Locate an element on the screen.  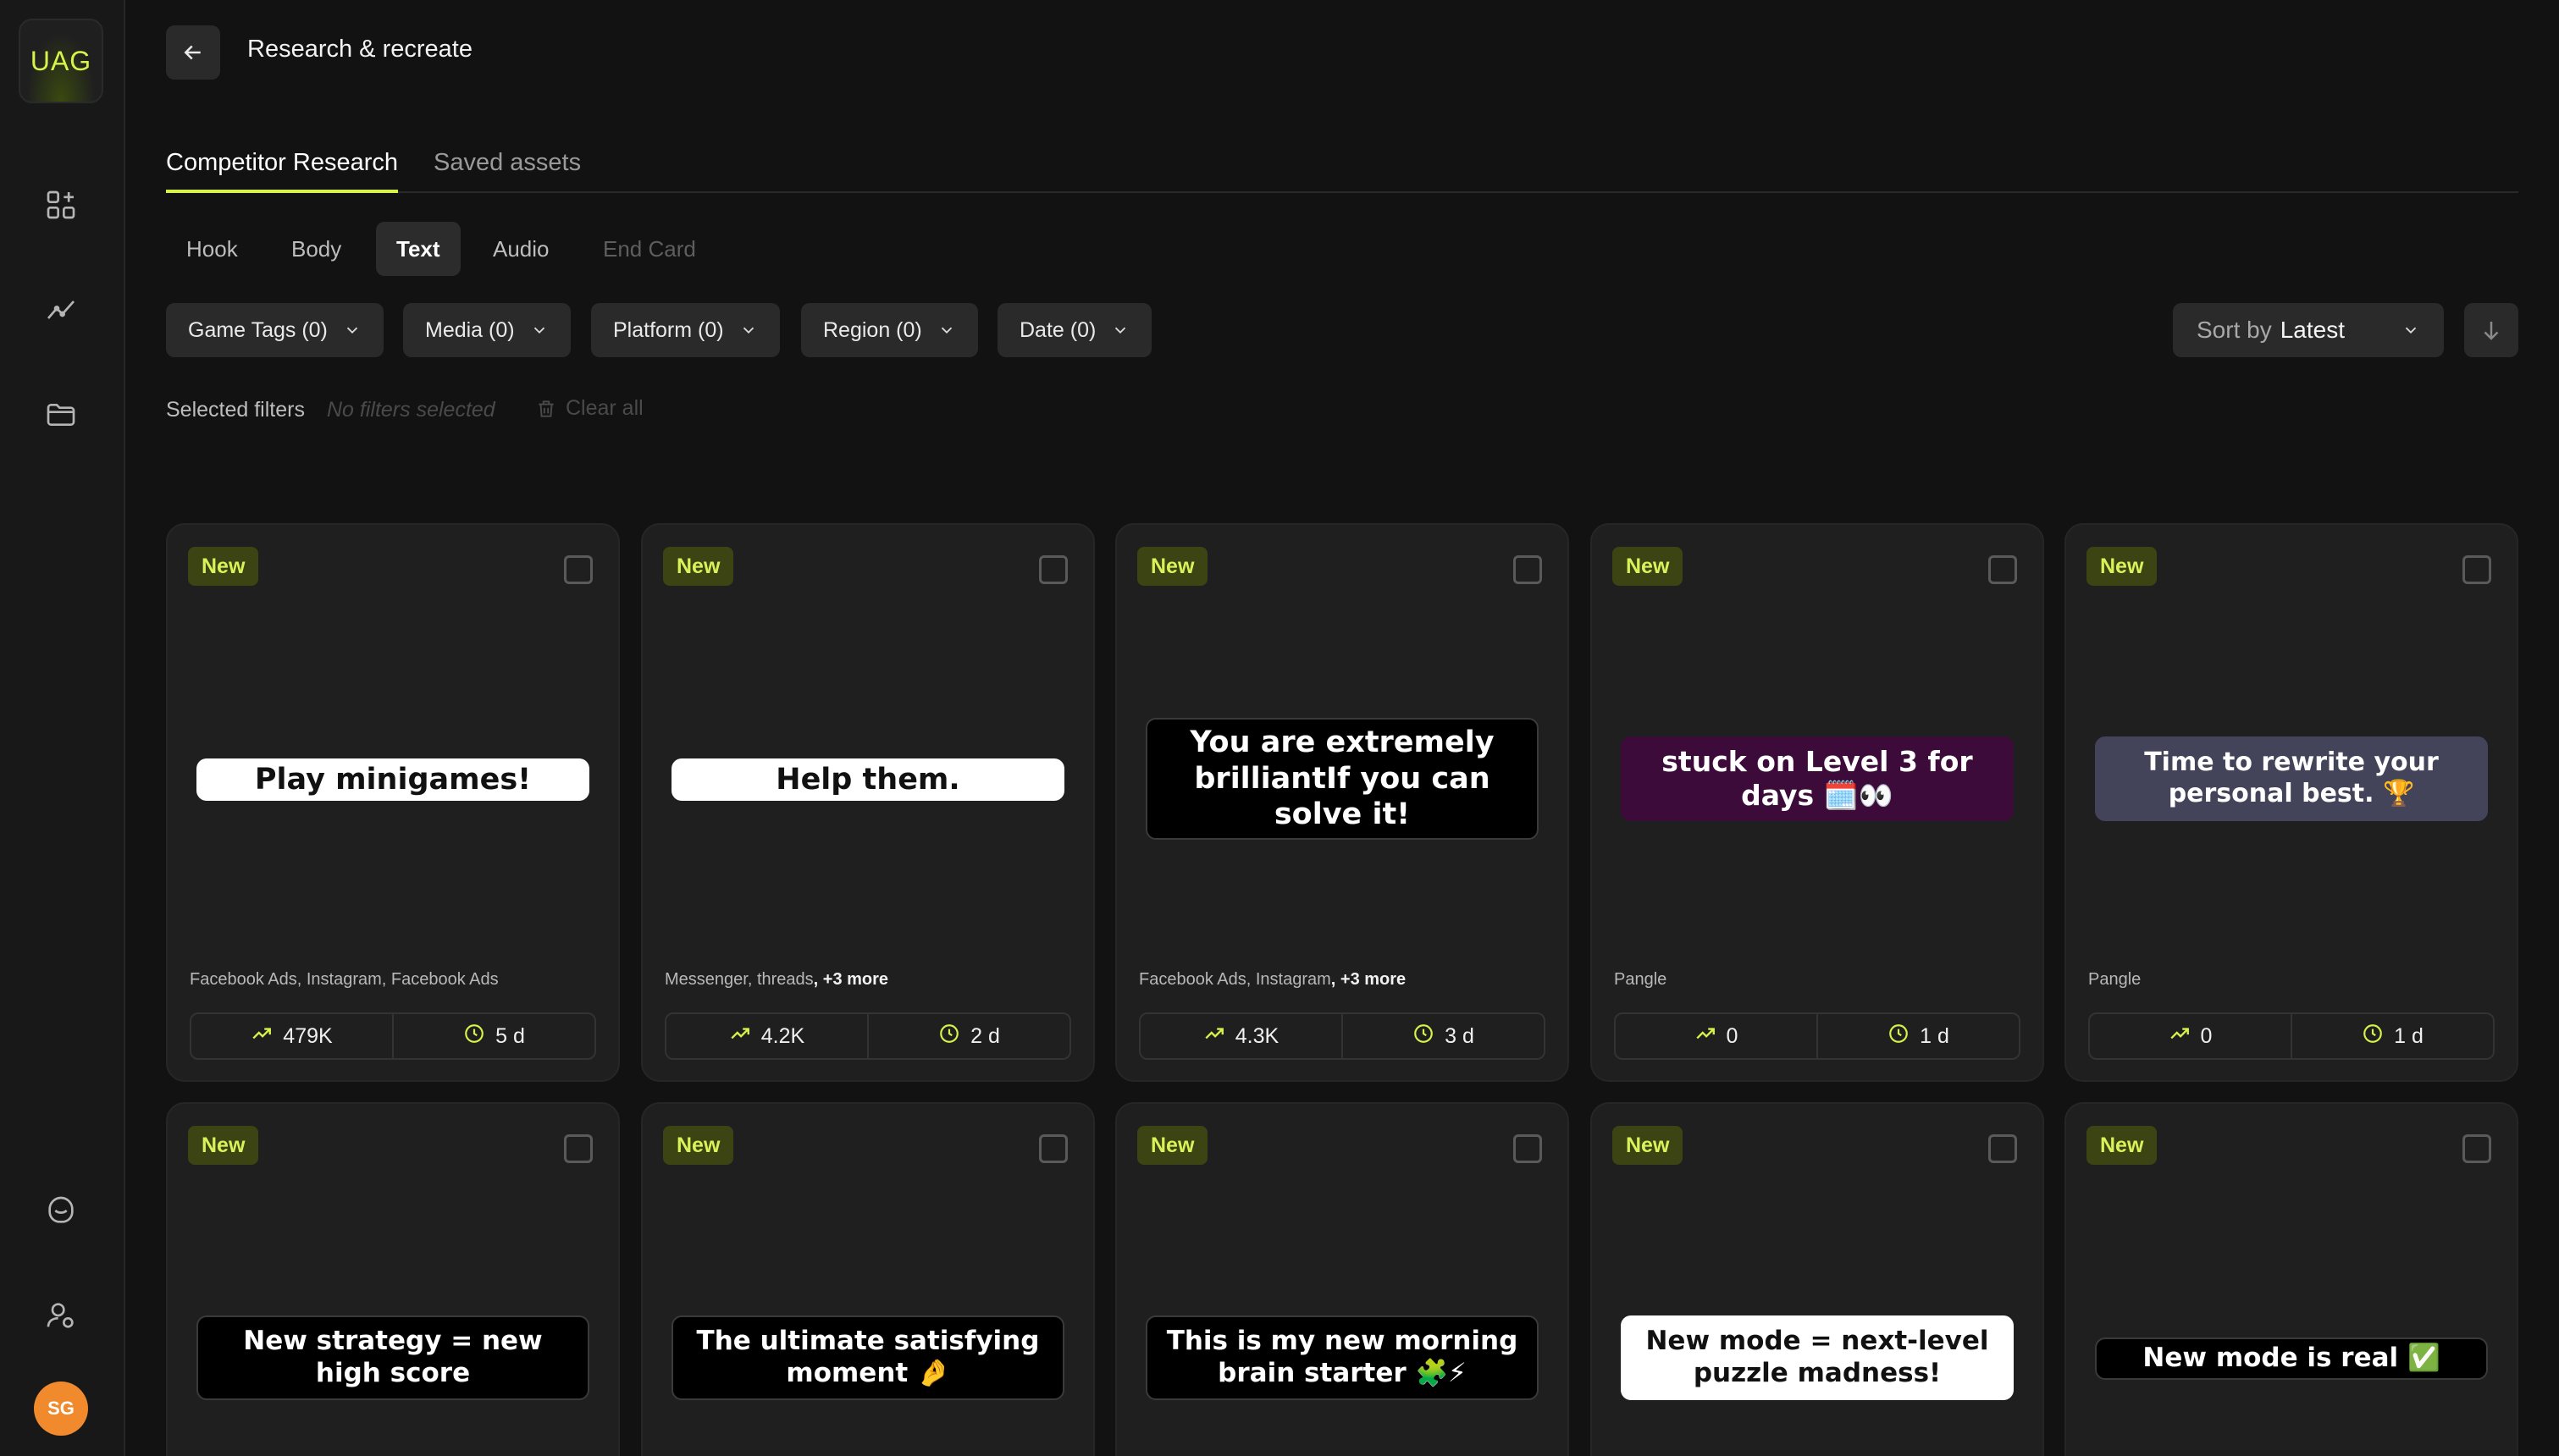
creative-text-preview: This is my new morning brain starter 🧩⚡ is located at coordinates (1343, 1357).